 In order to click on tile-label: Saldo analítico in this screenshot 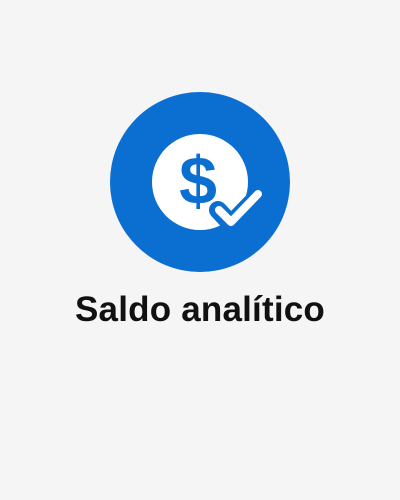, I will do `click(200, 309)`.